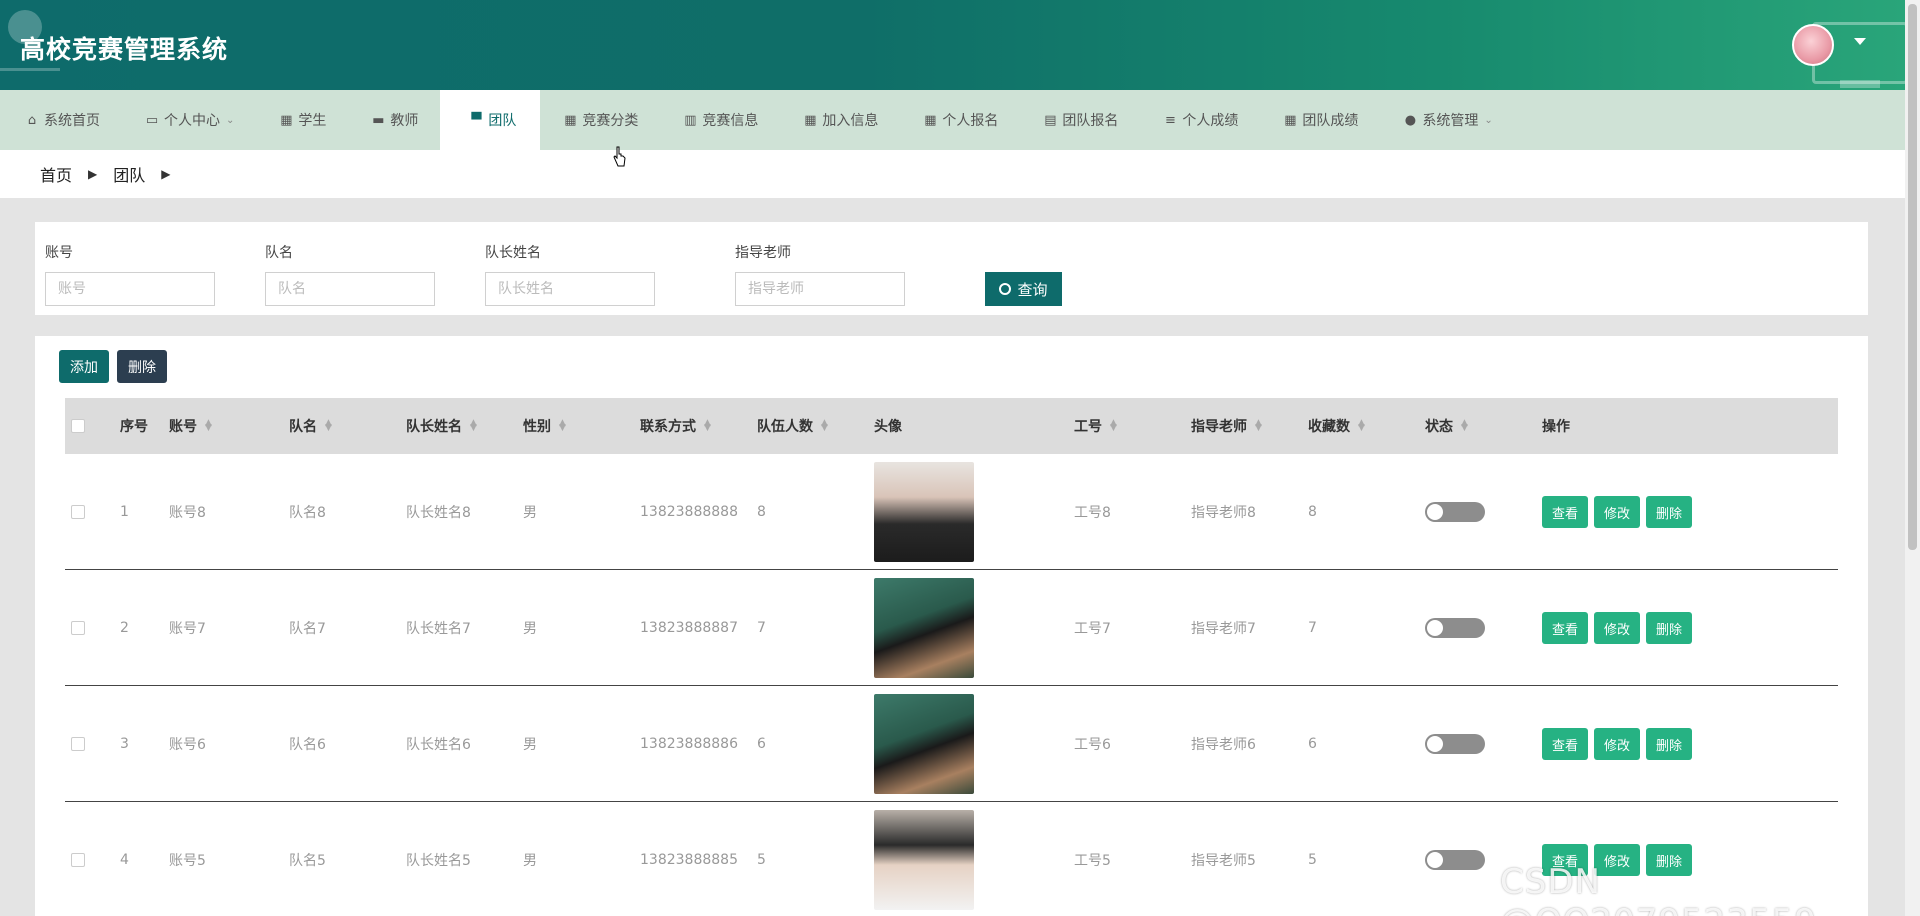  What do you see at coordinates (61, 120) in the screenshot?
I see `nav-item-home: ⌂ 系统首页` at bounding box center [61, 120].